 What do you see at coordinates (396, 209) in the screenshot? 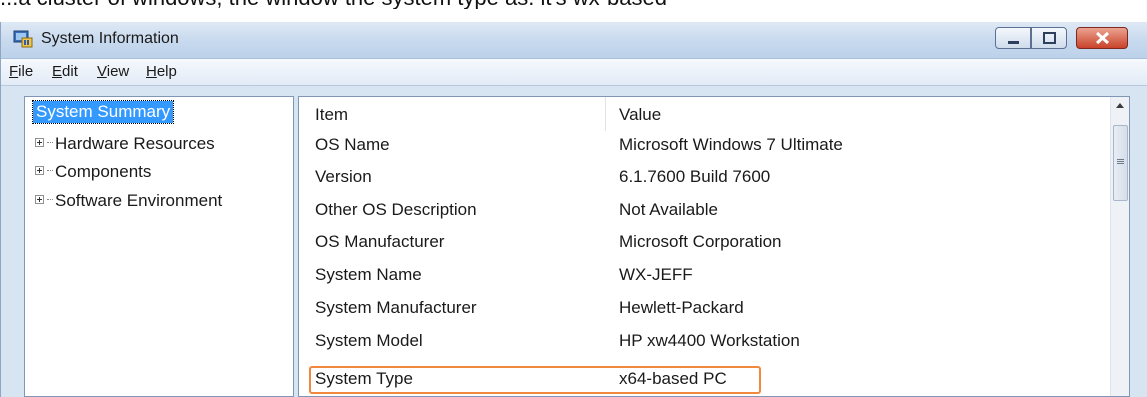
I see `cell-item: Other OS Description` at bounding box center [396, 209].